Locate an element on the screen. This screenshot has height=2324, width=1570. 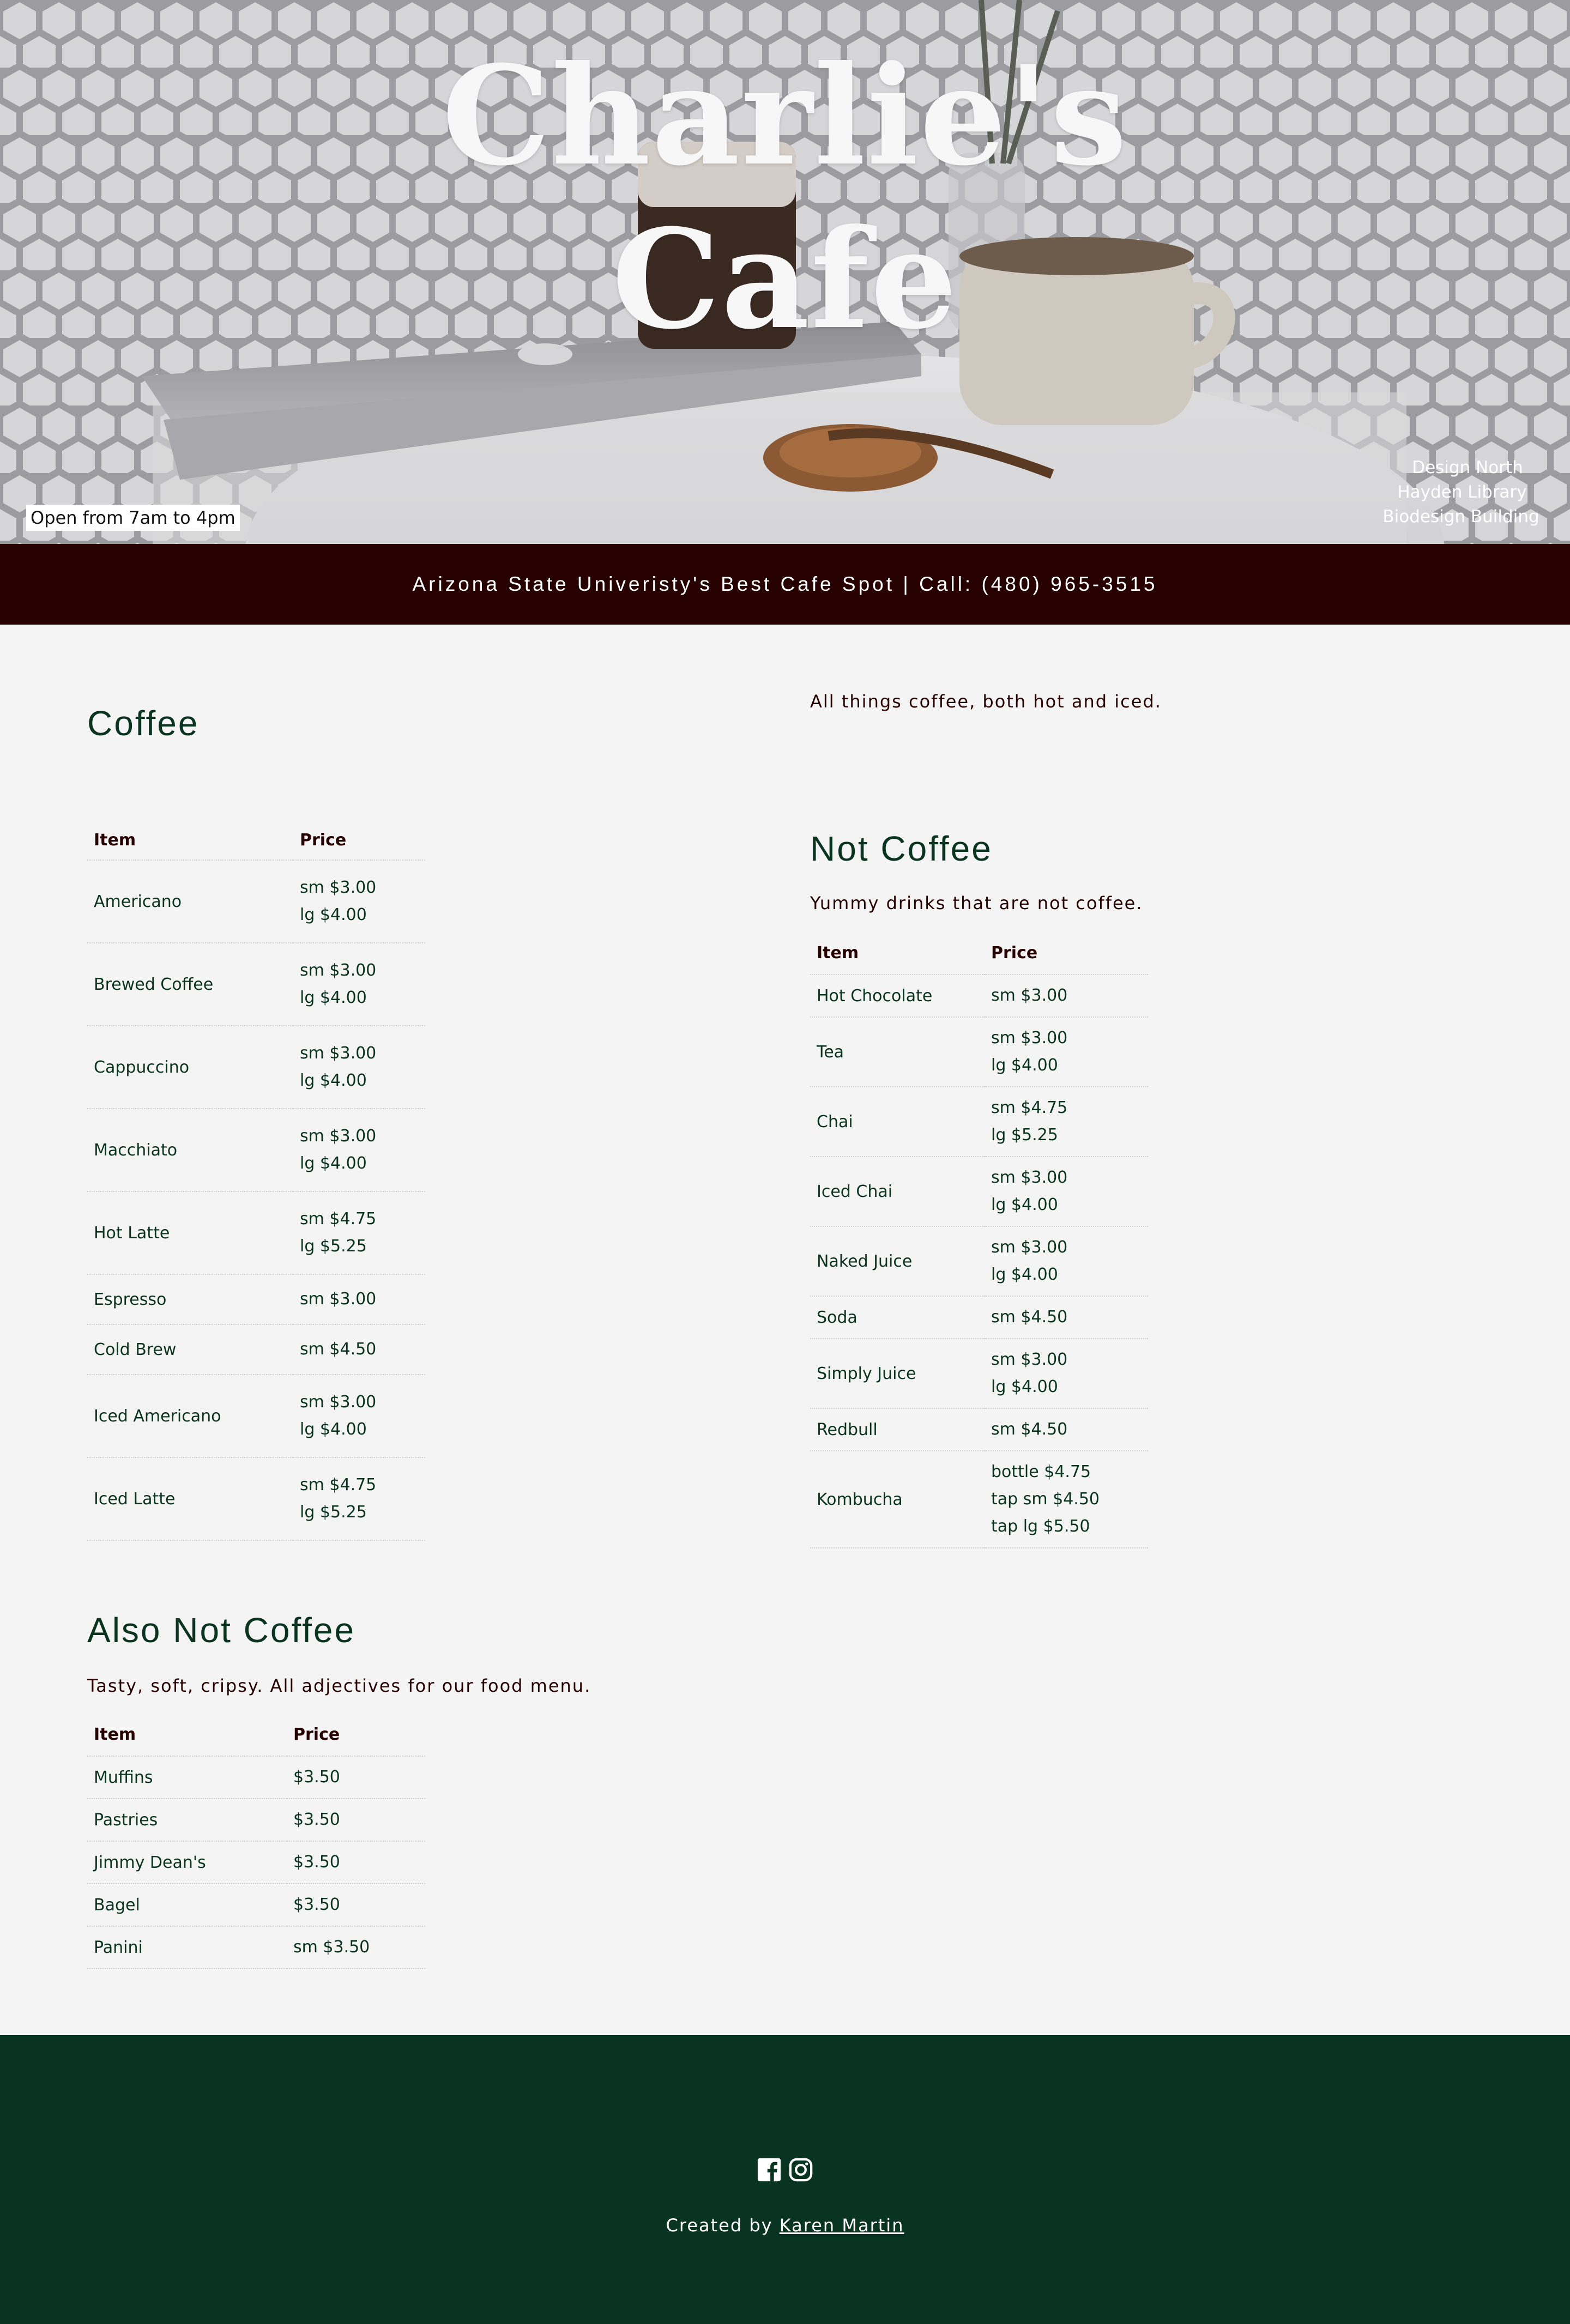
cafe-title-line1: Charlie's is located at coordinates (785, 116).